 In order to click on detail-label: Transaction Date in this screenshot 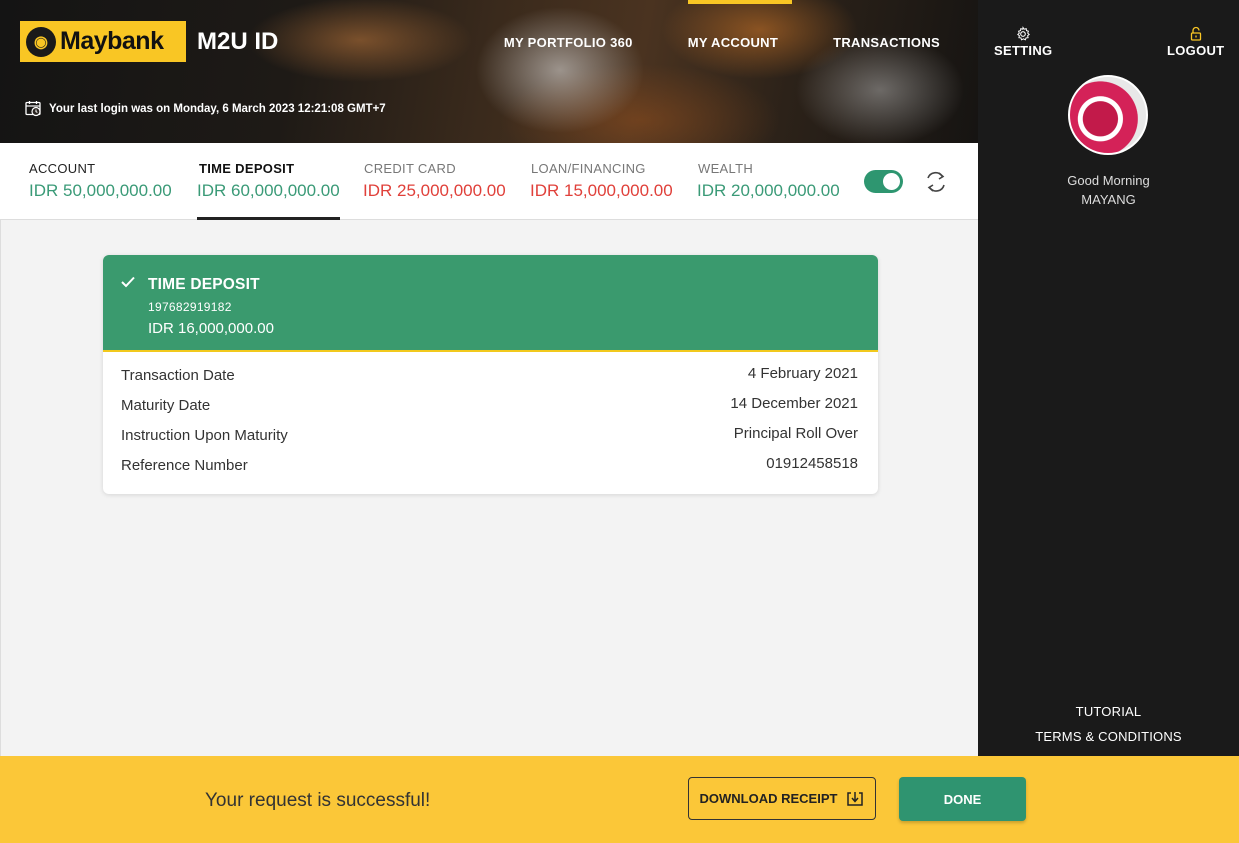, I will do `click(178, 375)`.